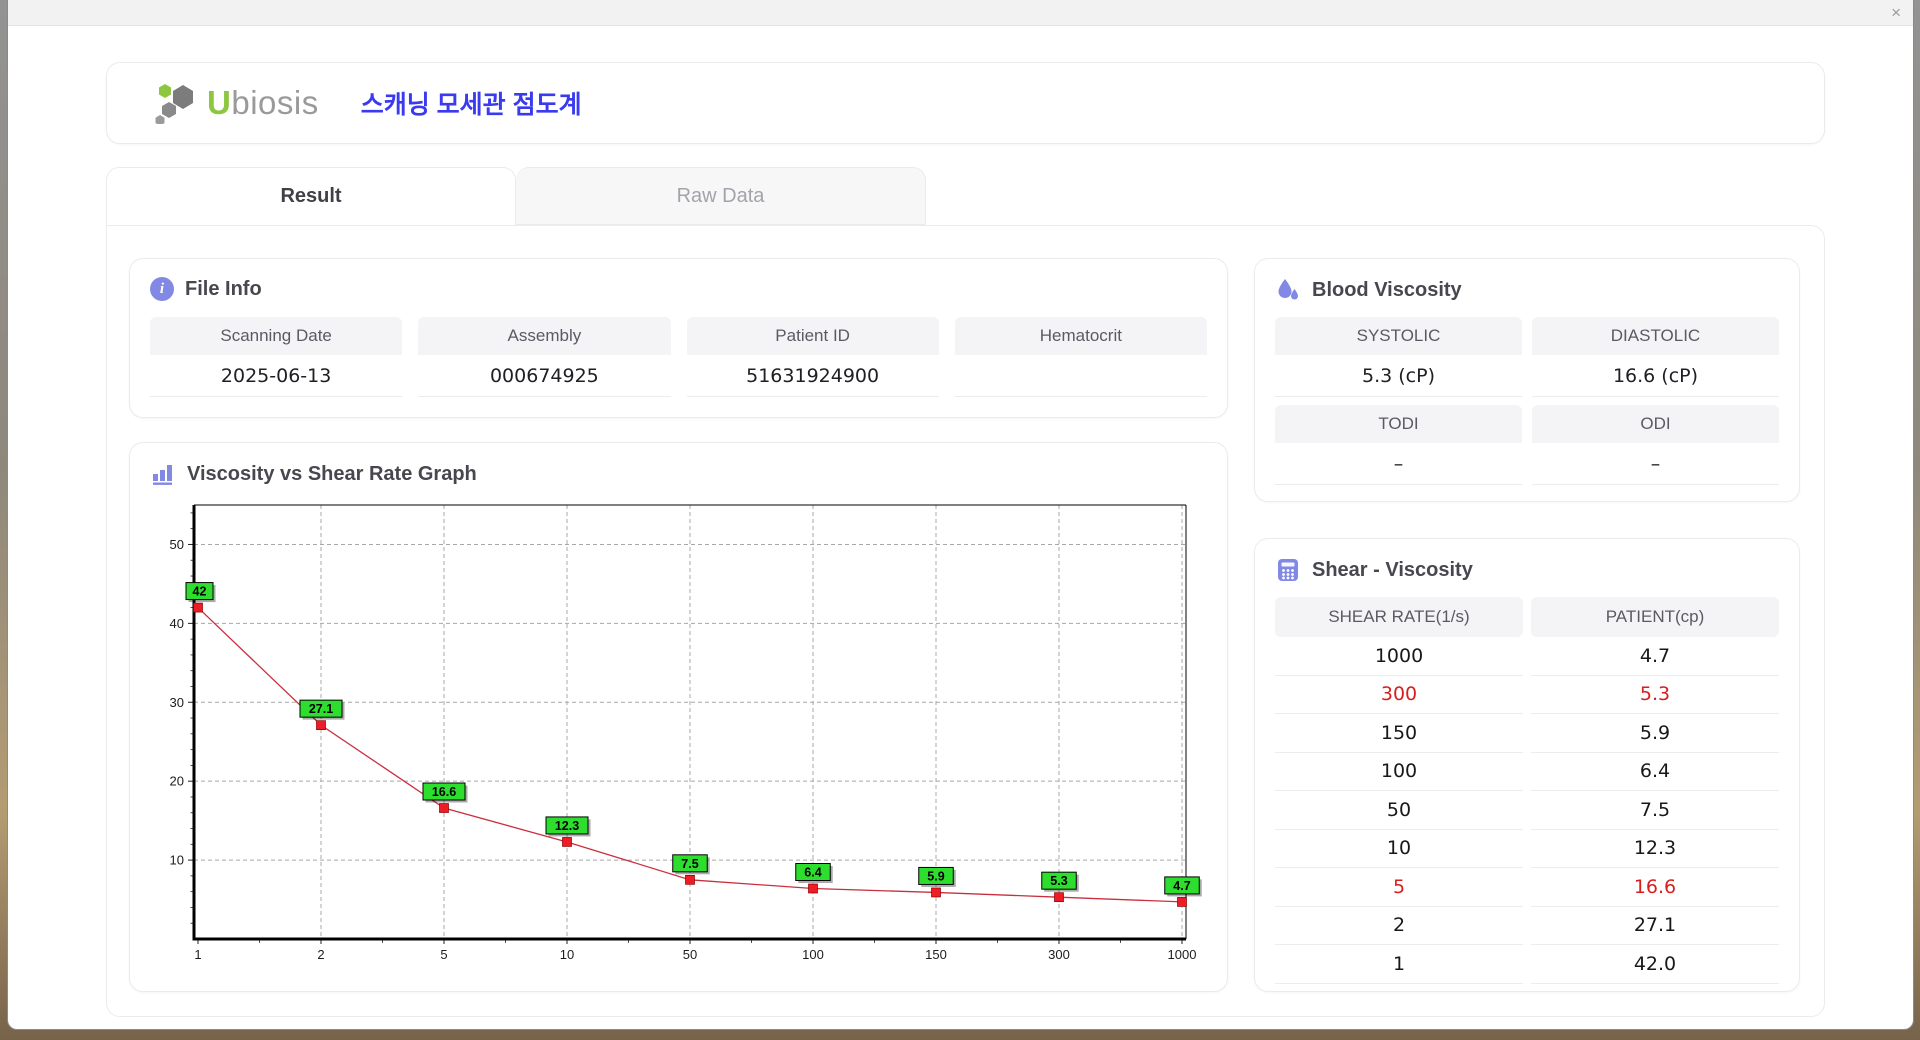 Image resolution: width=1920 pixels, height=1040 pixels. What do you see at coordinates (1655, 424) in the screenshot?
I see `metric-label-odi: ODI` at bounding box center [1655, 424].